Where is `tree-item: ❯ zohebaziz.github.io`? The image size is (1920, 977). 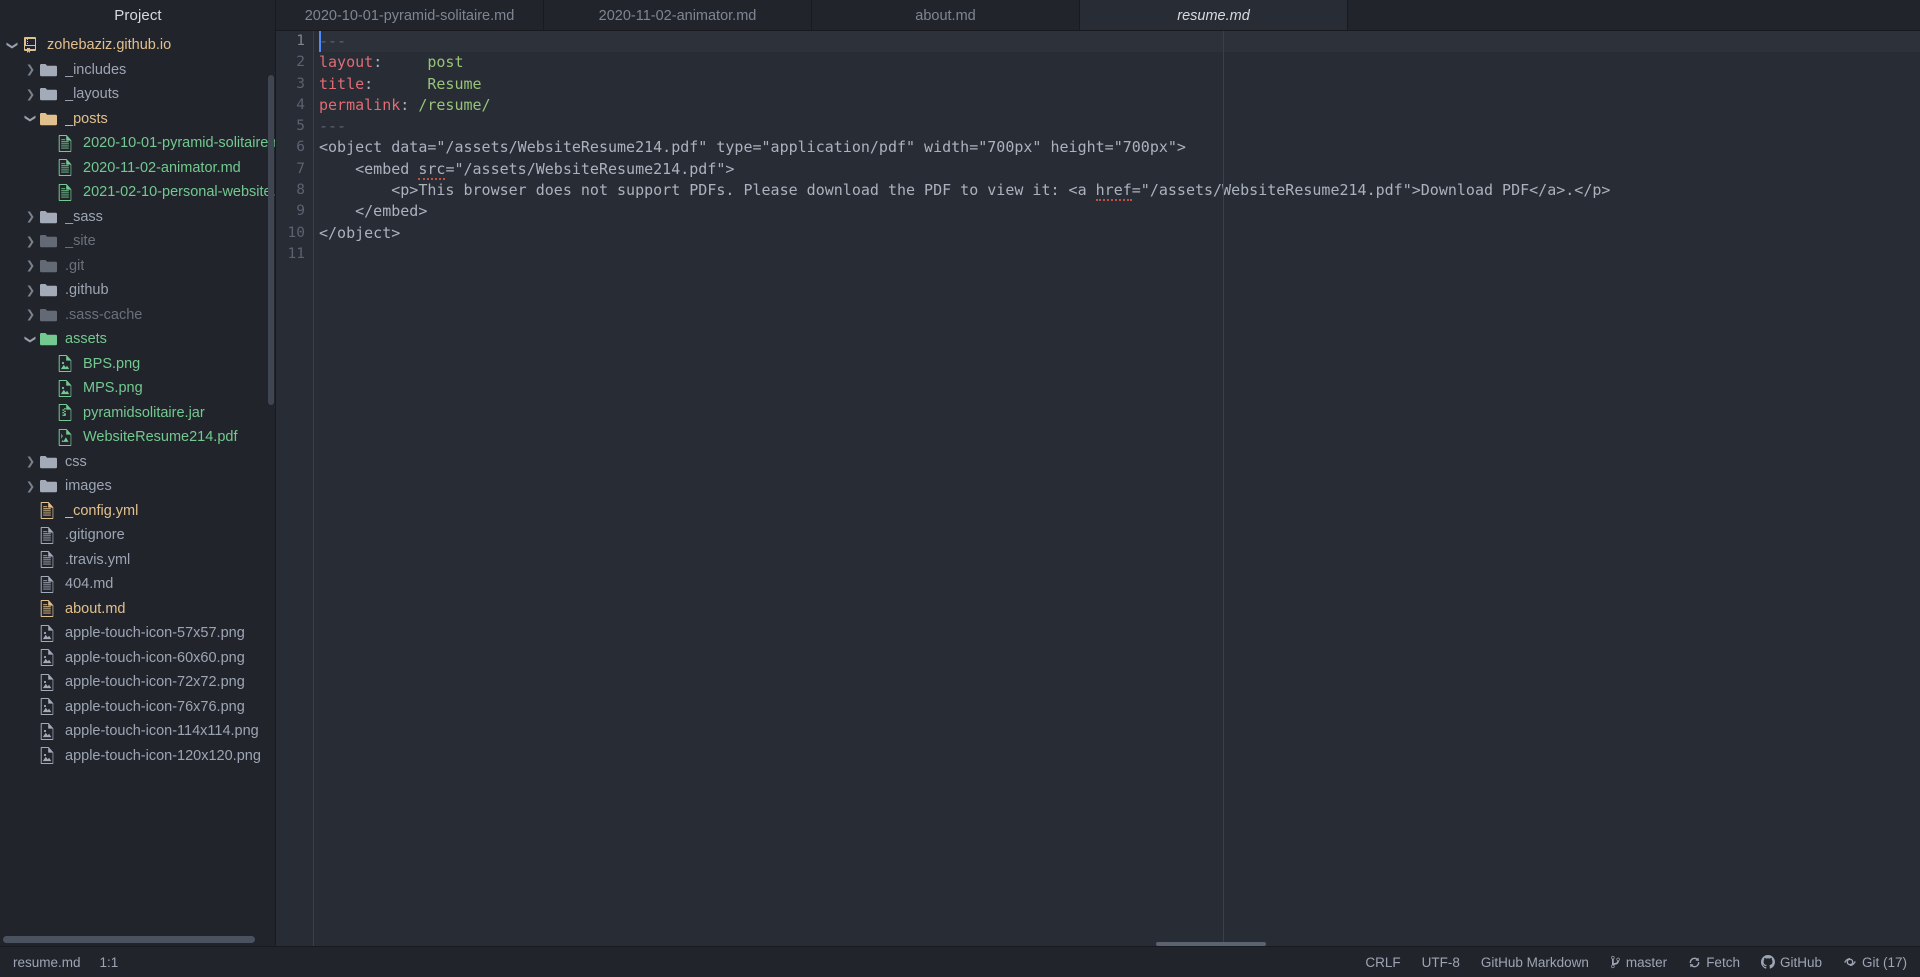
tree-item: ❯ zohebaziz.github.io is located at coordinates (138, 45).